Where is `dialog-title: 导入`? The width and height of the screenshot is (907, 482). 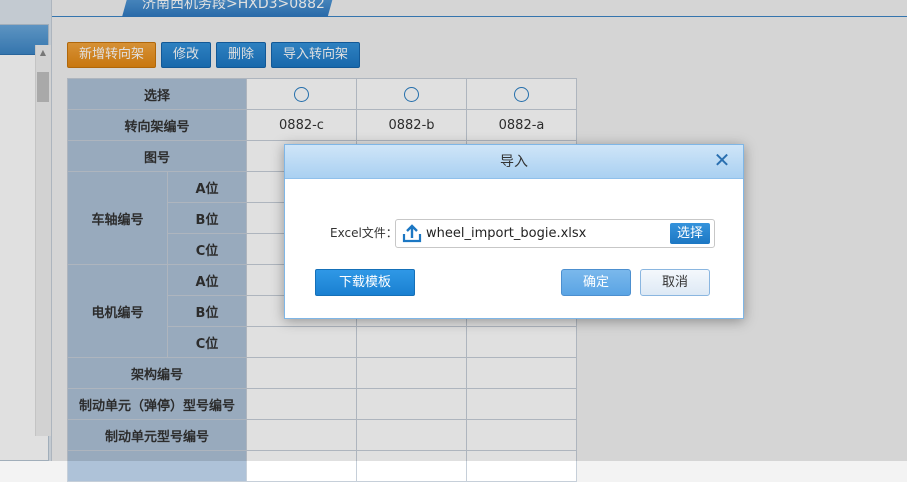
dialog-title: 导入 is located at coordinates (514, 162).